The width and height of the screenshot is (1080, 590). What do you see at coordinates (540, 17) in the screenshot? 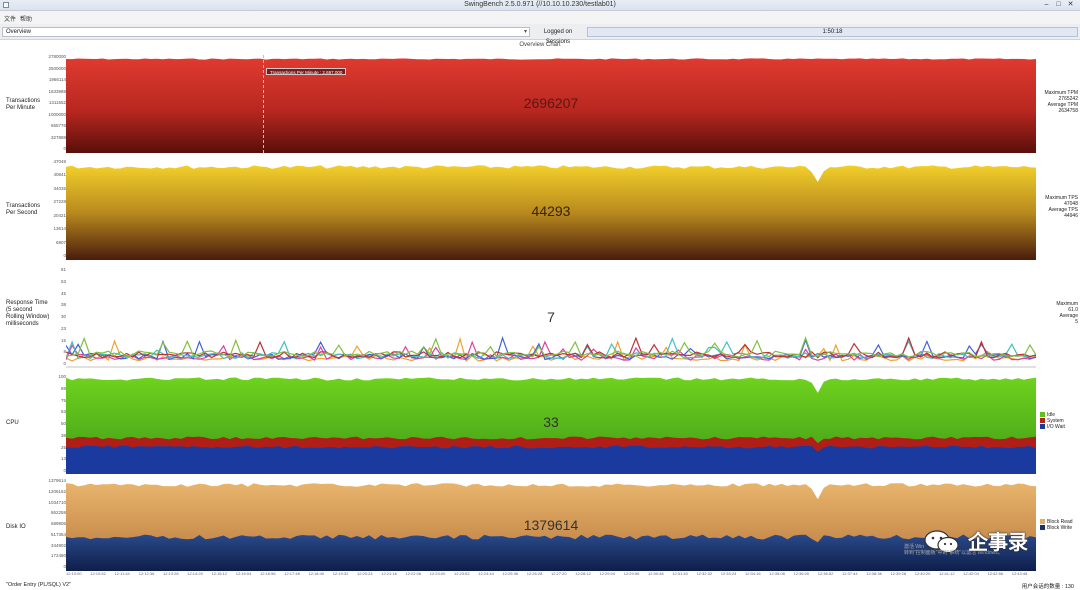
I see `menu-bar: 文件 帮助` at bounding box center [540, 17].